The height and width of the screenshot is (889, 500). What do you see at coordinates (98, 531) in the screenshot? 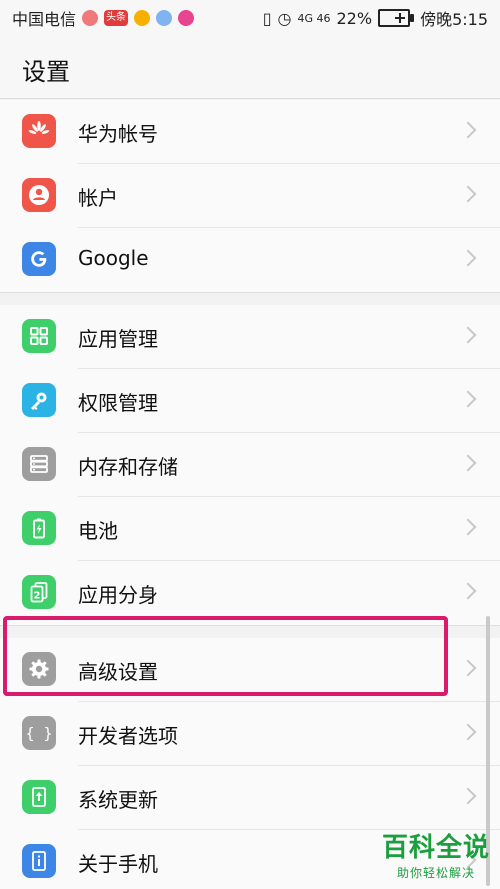
I see `settings-item-label: 电池` at bounding box center [98, 531].